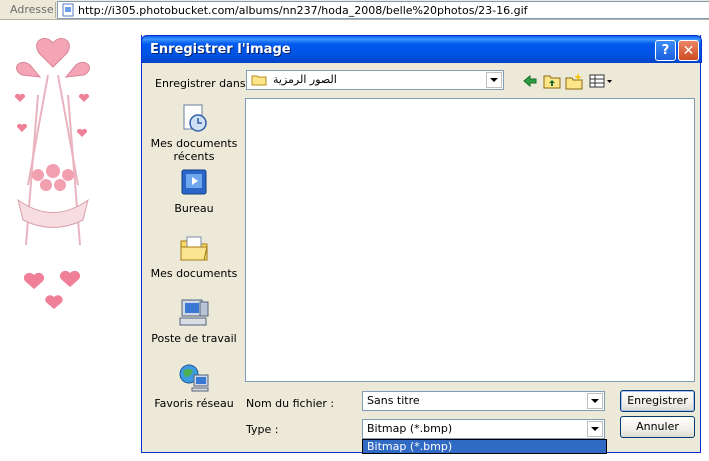 The image size is (709, 461). I want to click on address-separator, so click(55, 10).